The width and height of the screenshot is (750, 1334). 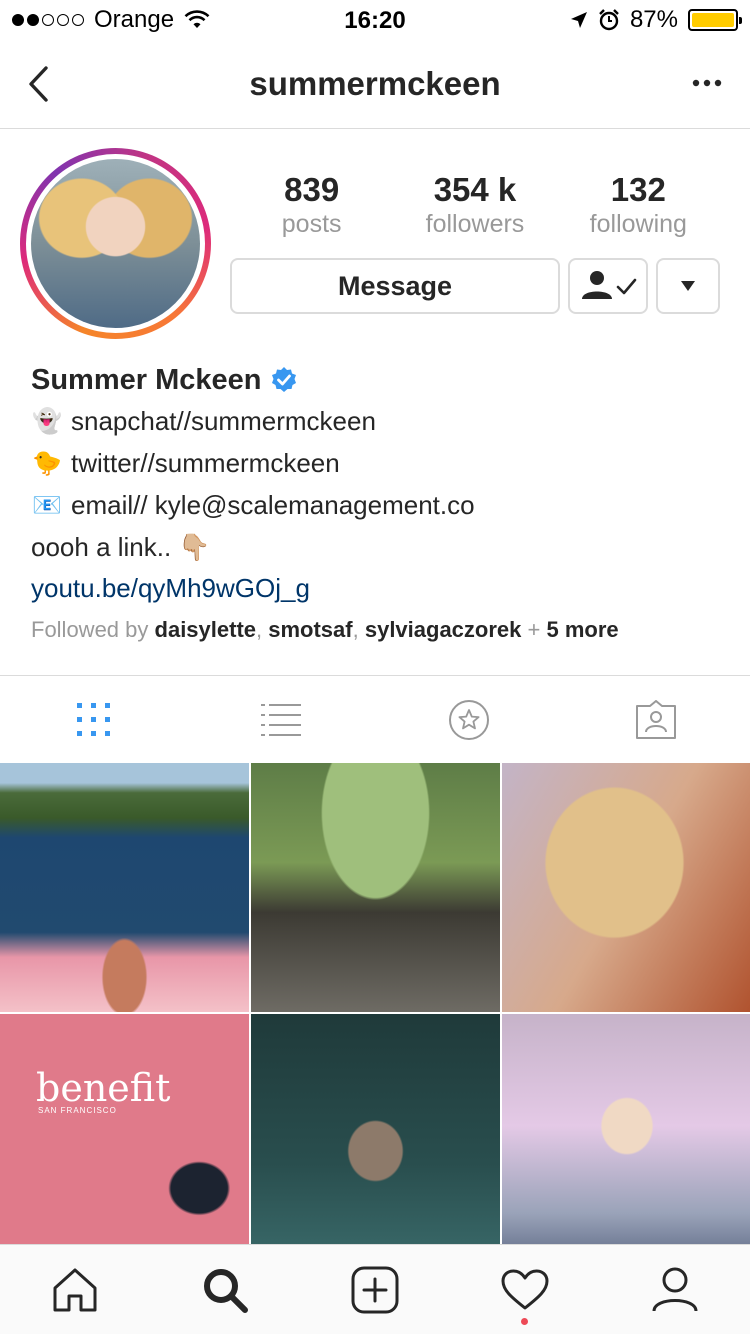 I want to click on tabbar-activity, so click(x=525, y=1289).